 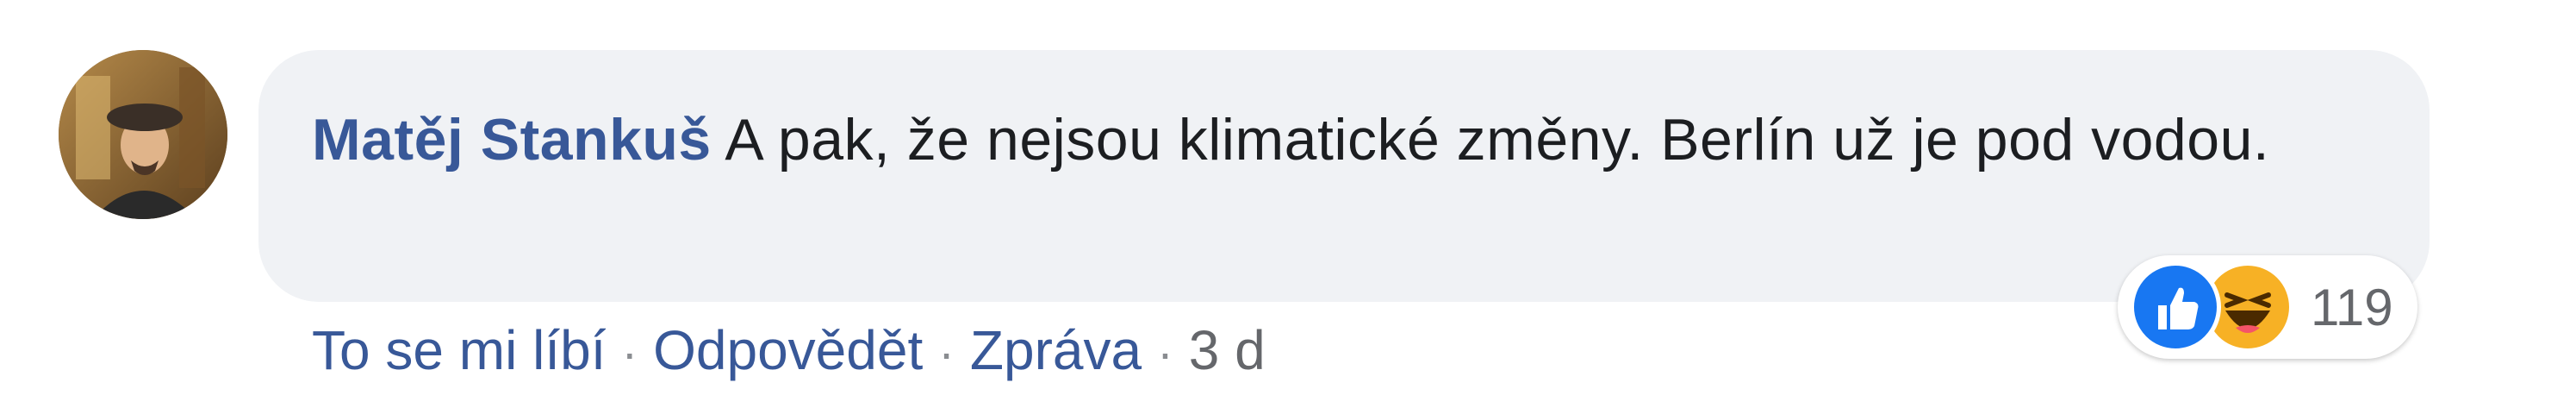 I want to click on reply-link: Odpovědět, so click(x=788, y=350).